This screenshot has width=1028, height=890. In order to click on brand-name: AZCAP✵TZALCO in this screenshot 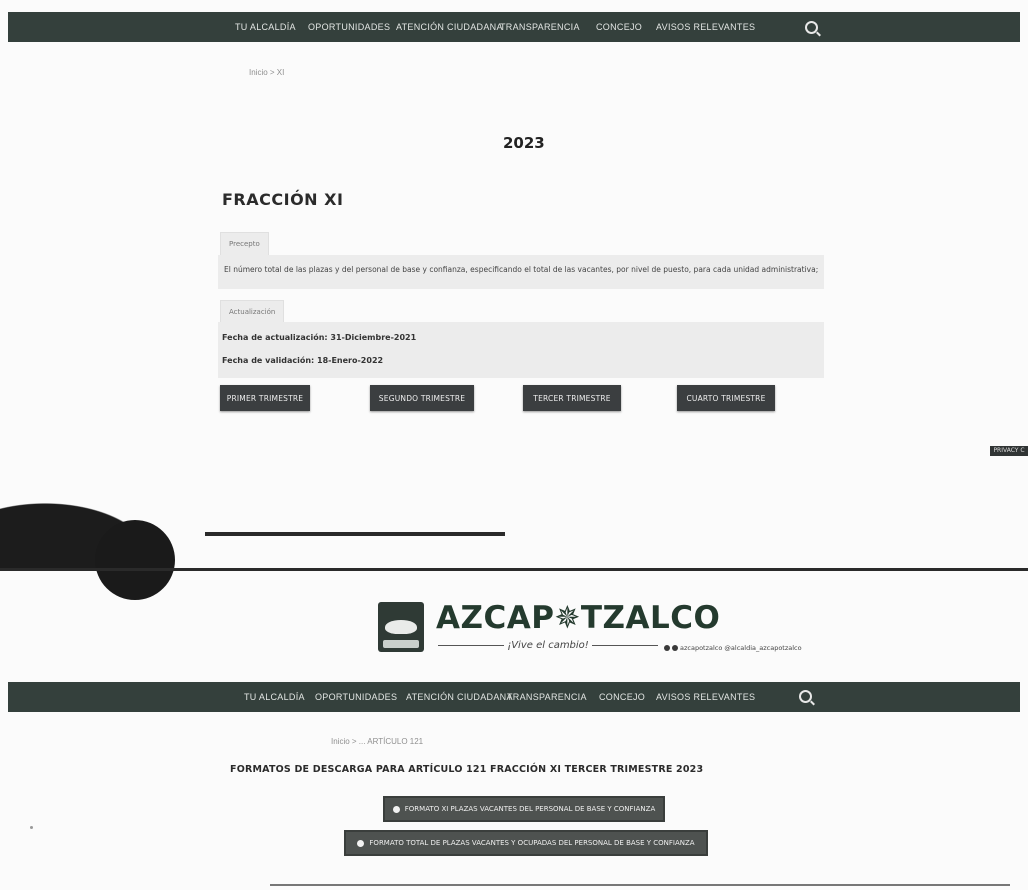, I will do `click(578, 618)`.